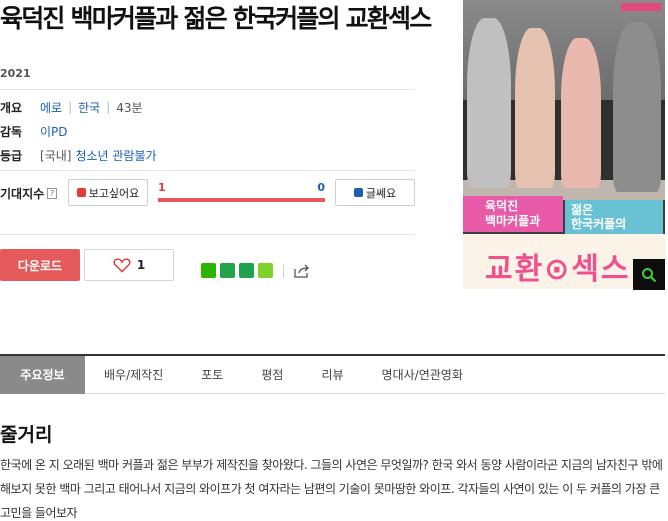 The image size is (668, 521). I want to click on release-year: 2021, so click(15, 73).